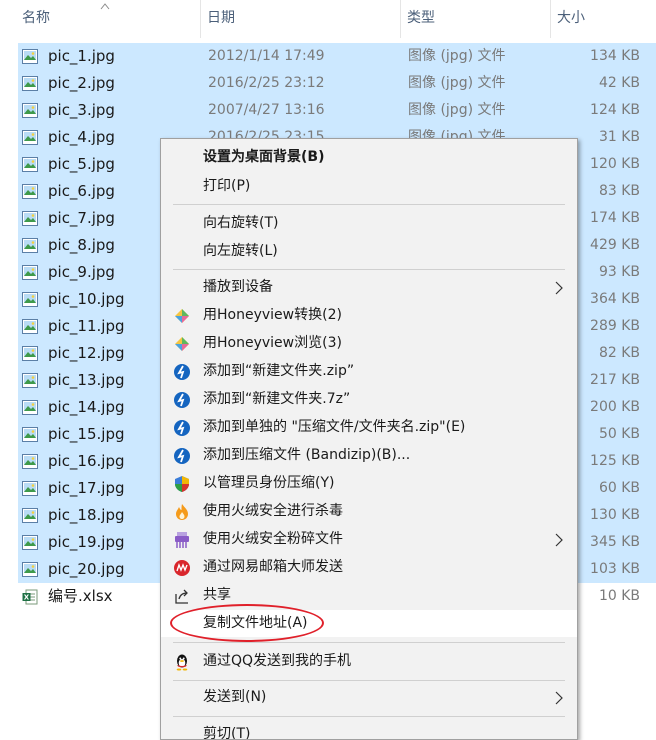 This screenshot has height=740, width=656. Describe the element at coordinates (603, 19) in the screenshot. I see `column-size-header: 大小` at that location.